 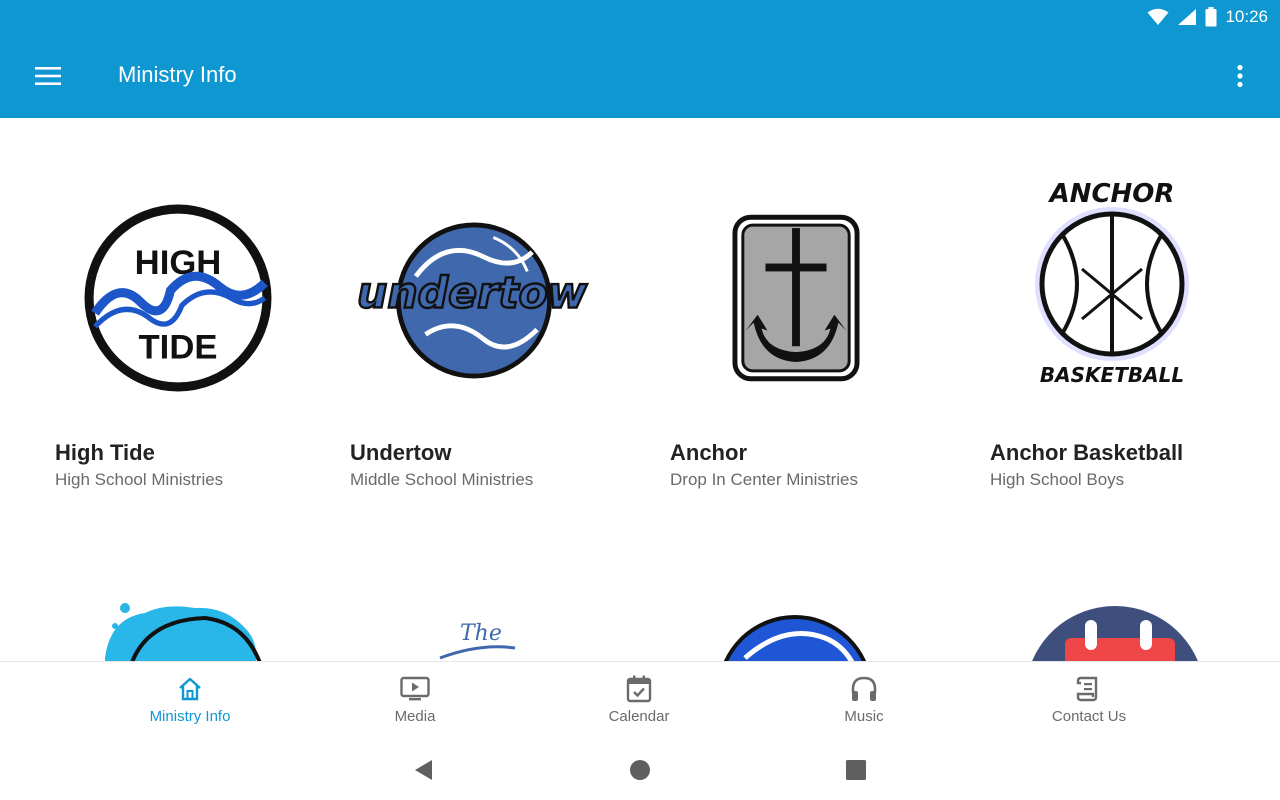 I want to click on ministry-subtitle: Drop In Center Ministries, so click(x=764, y=479).